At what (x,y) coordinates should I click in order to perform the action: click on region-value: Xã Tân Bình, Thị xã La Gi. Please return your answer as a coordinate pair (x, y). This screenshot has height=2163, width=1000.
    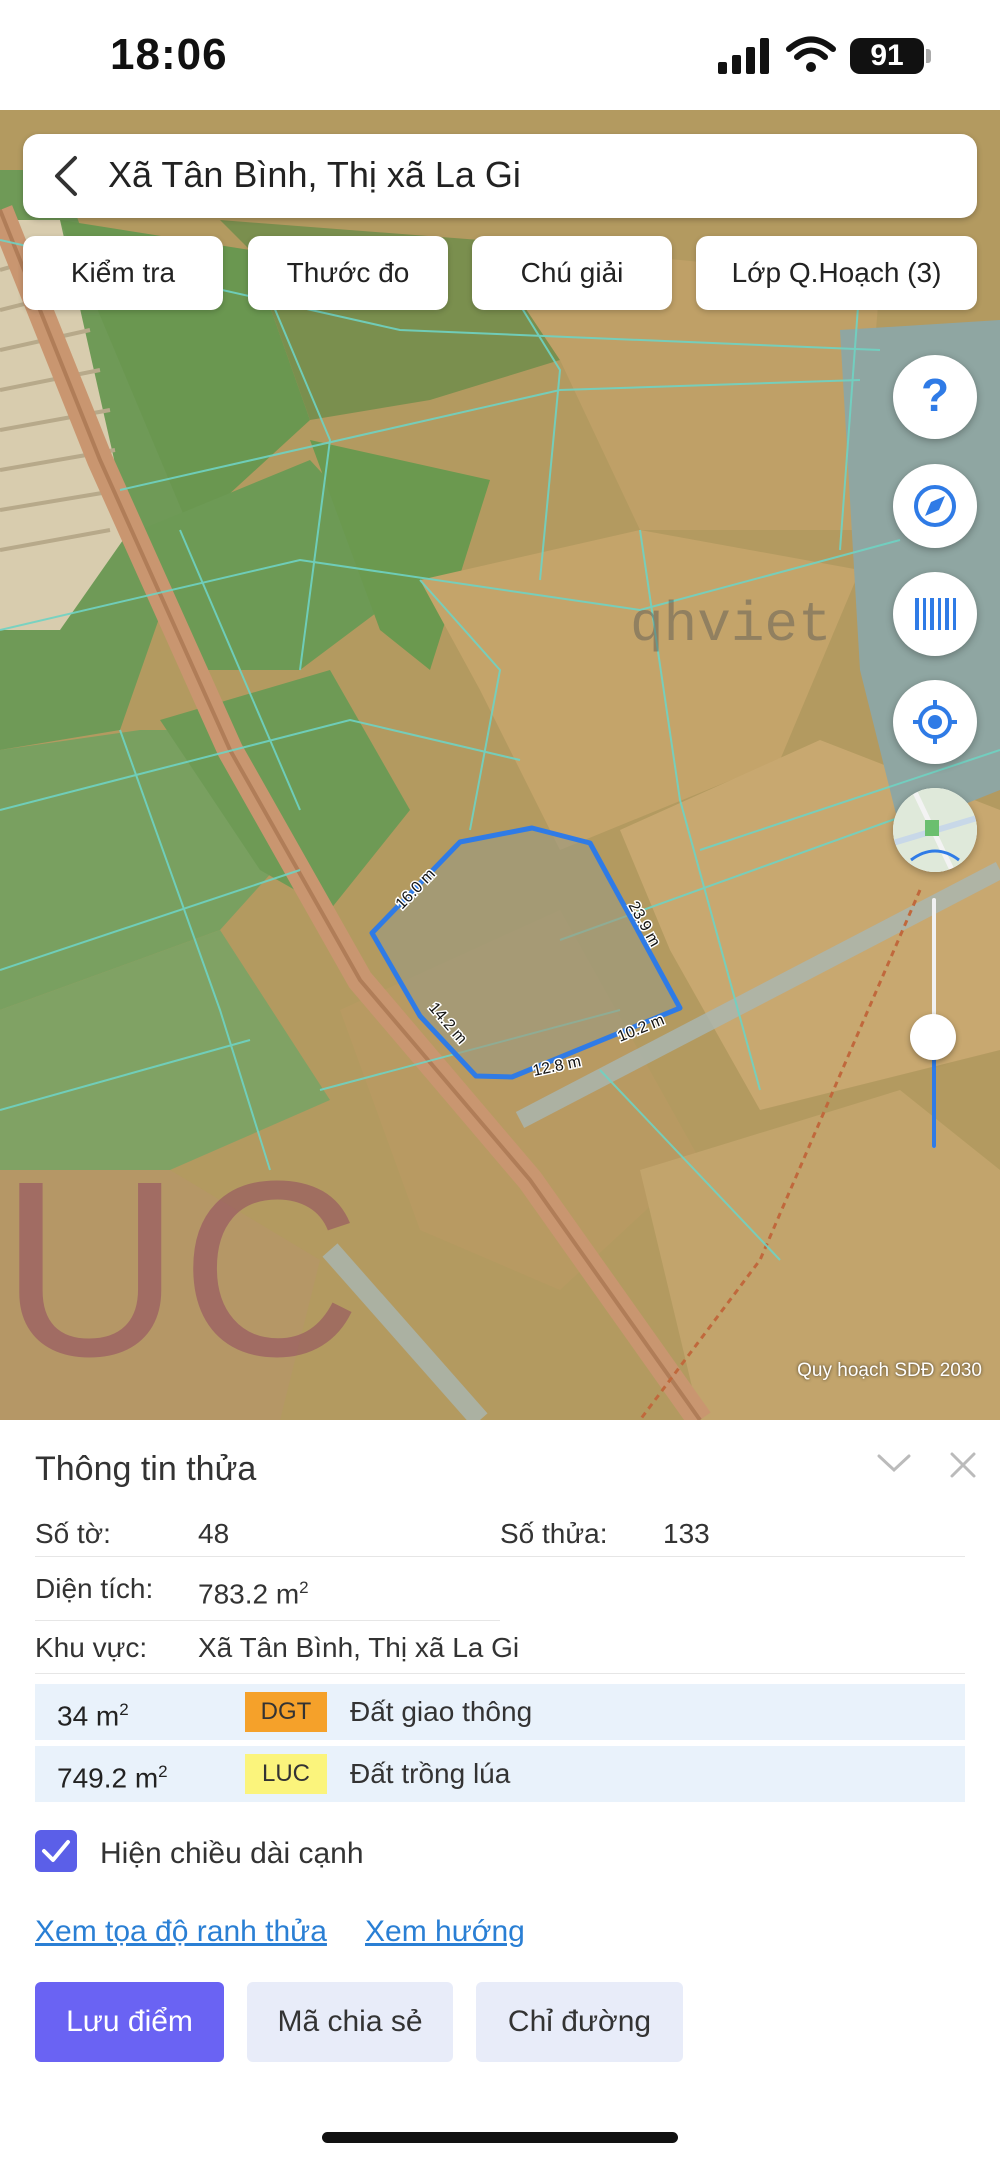
    Looking at the image, I should click on (359, 1647).